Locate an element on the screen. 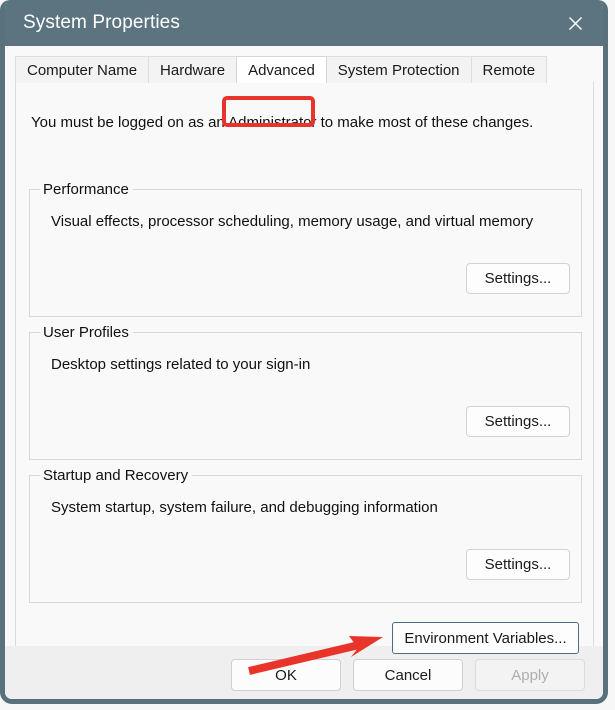 The width and height of the screenshot is (615, 710). tab-computer-name: Computer Name is located at coordinates (82, 69).